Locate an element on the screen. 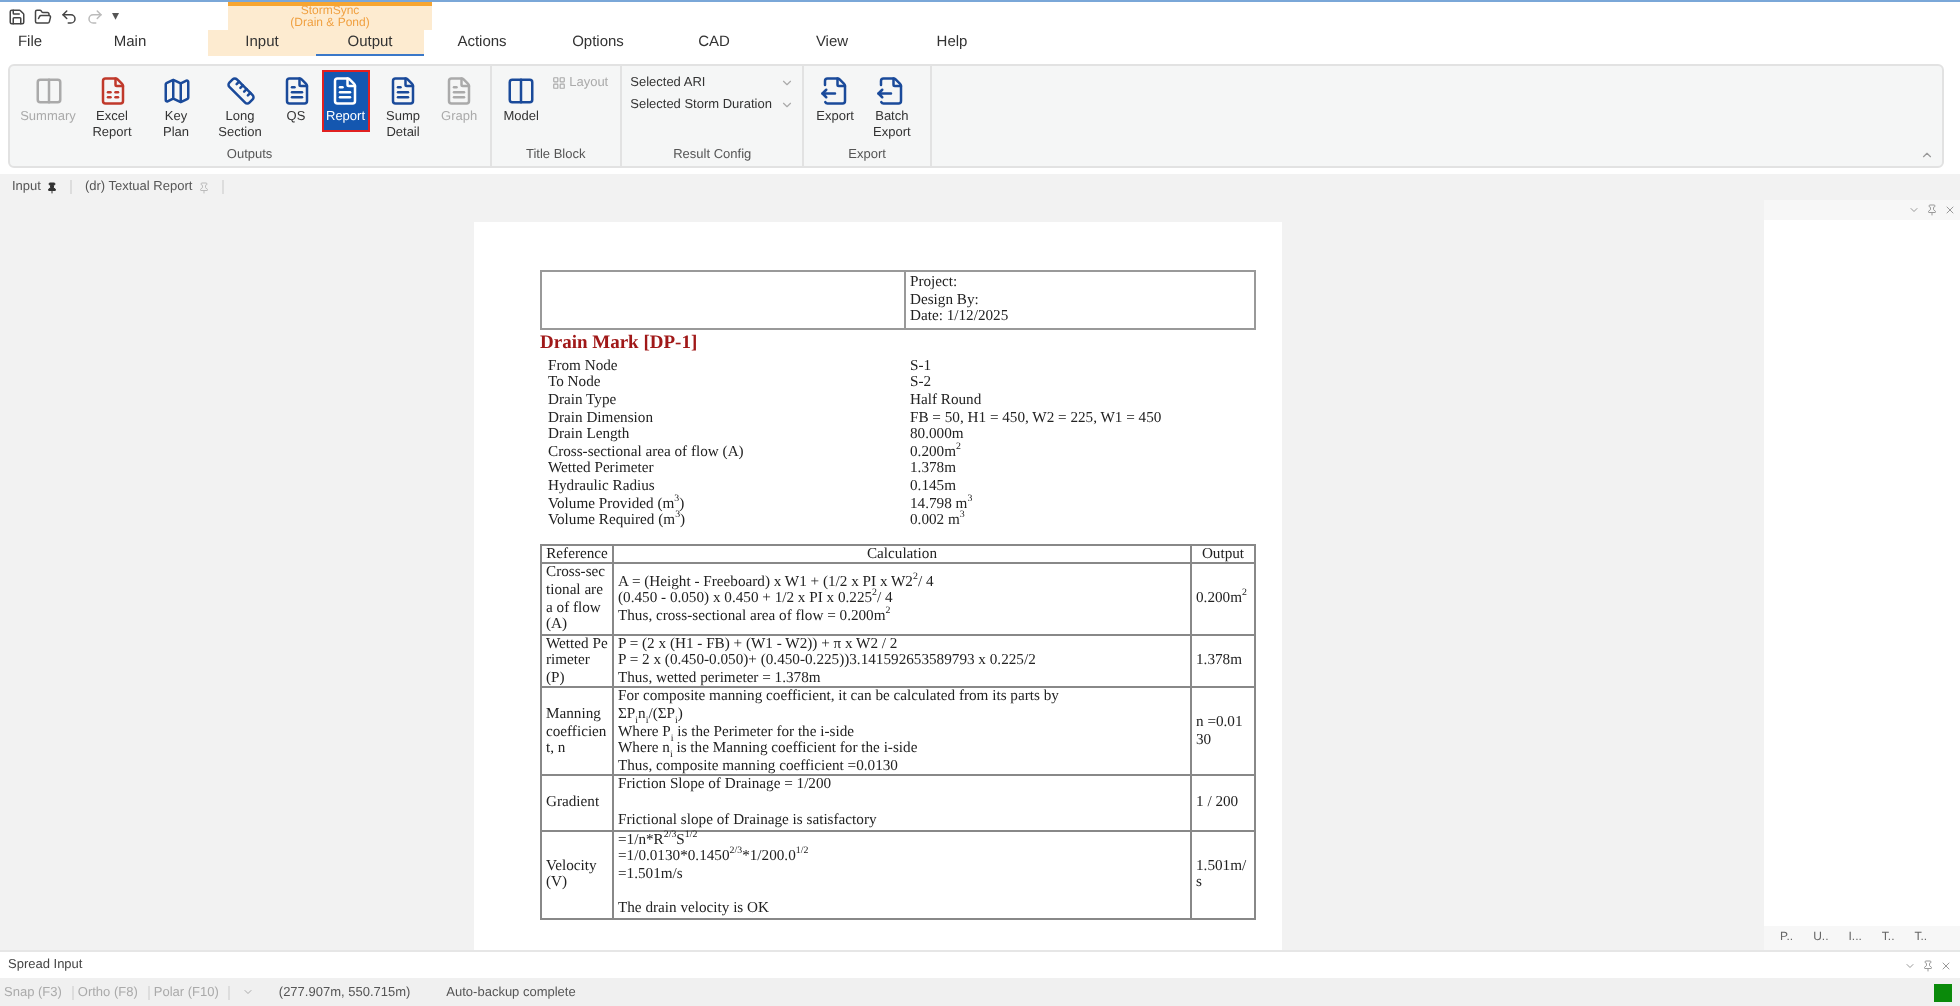 This screenshot has height=1006, width=1960. save-icon is located at coordinates (17, 16).